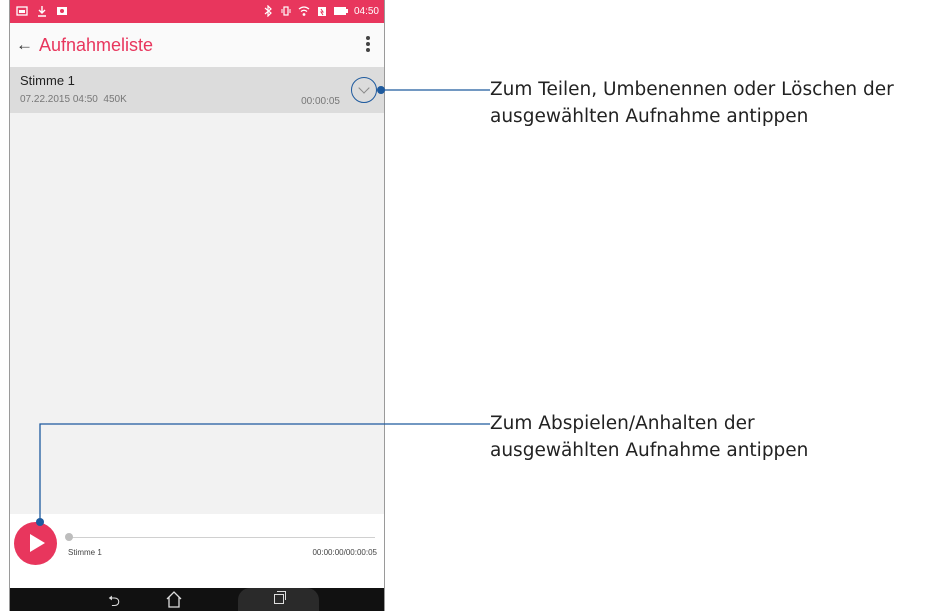  What do you see at coordinates (42, 11) in the screenshot?
I see `download-icon` at bounding box center [42, 11].